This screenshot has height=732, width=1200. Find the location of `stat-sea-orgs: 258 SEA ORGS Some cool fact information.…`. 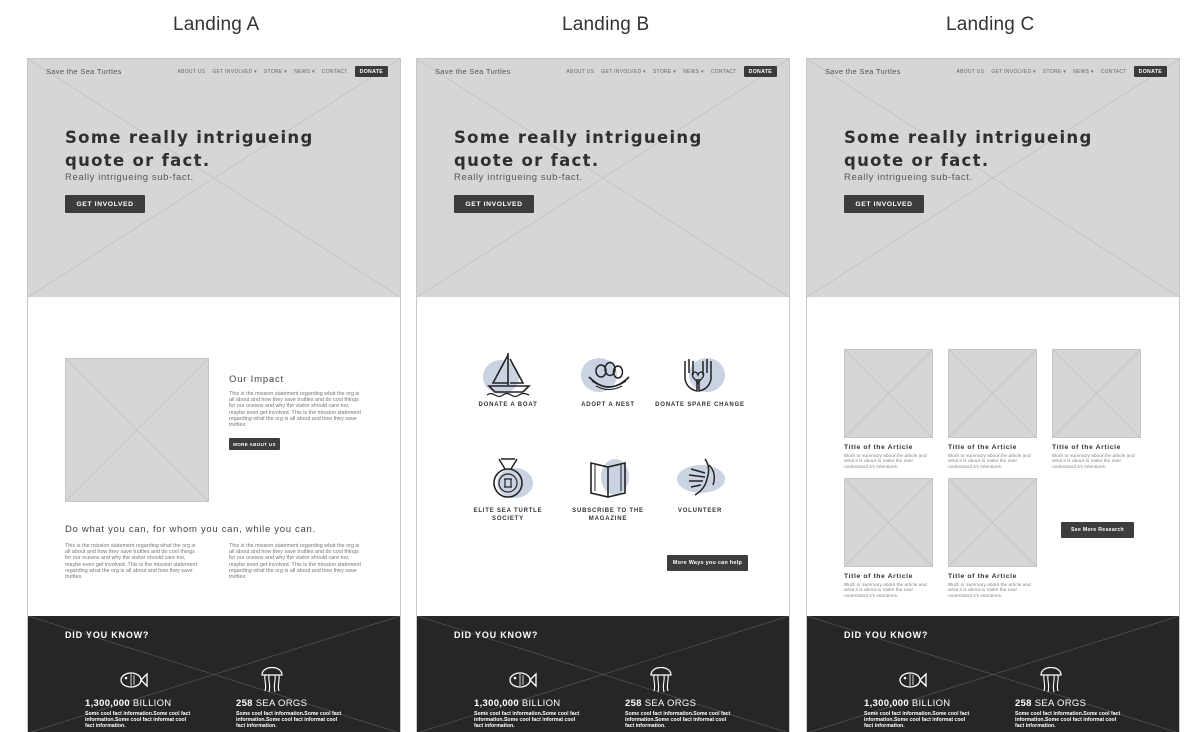

stat-sea-orgs: 258 SEA ORGS Some cool fact information.… is located at coordinates (1075, 713).